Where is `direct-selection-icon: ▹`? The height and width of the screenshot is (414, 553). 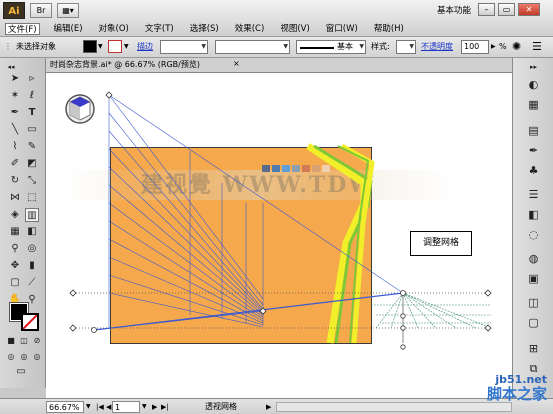 direct-selection-icon: ▹ is located at coordinates (32, 79).